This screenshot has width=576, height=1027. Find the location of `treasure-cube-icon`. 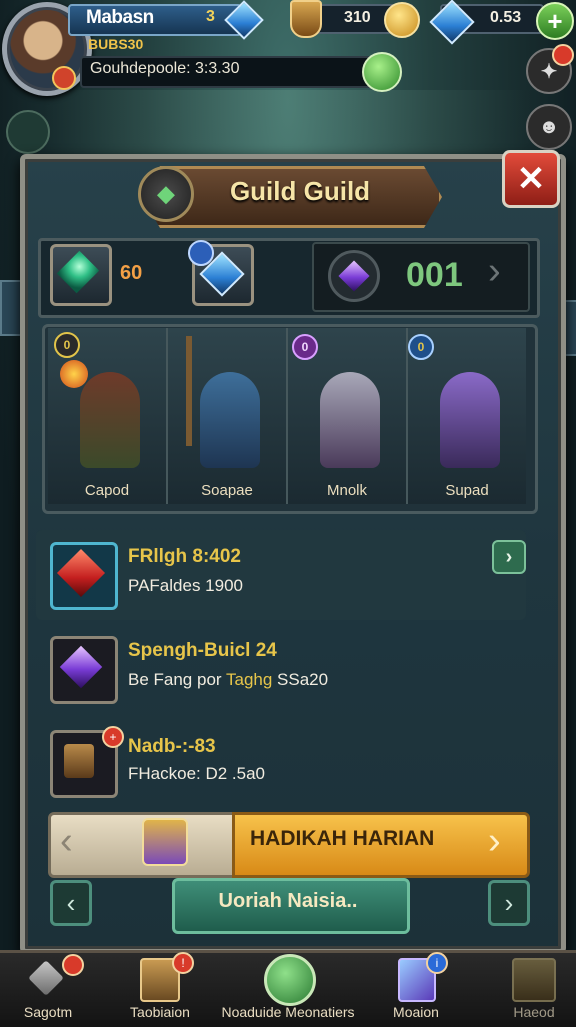

treasure-cube-icon is located at coordinates (165, 842).